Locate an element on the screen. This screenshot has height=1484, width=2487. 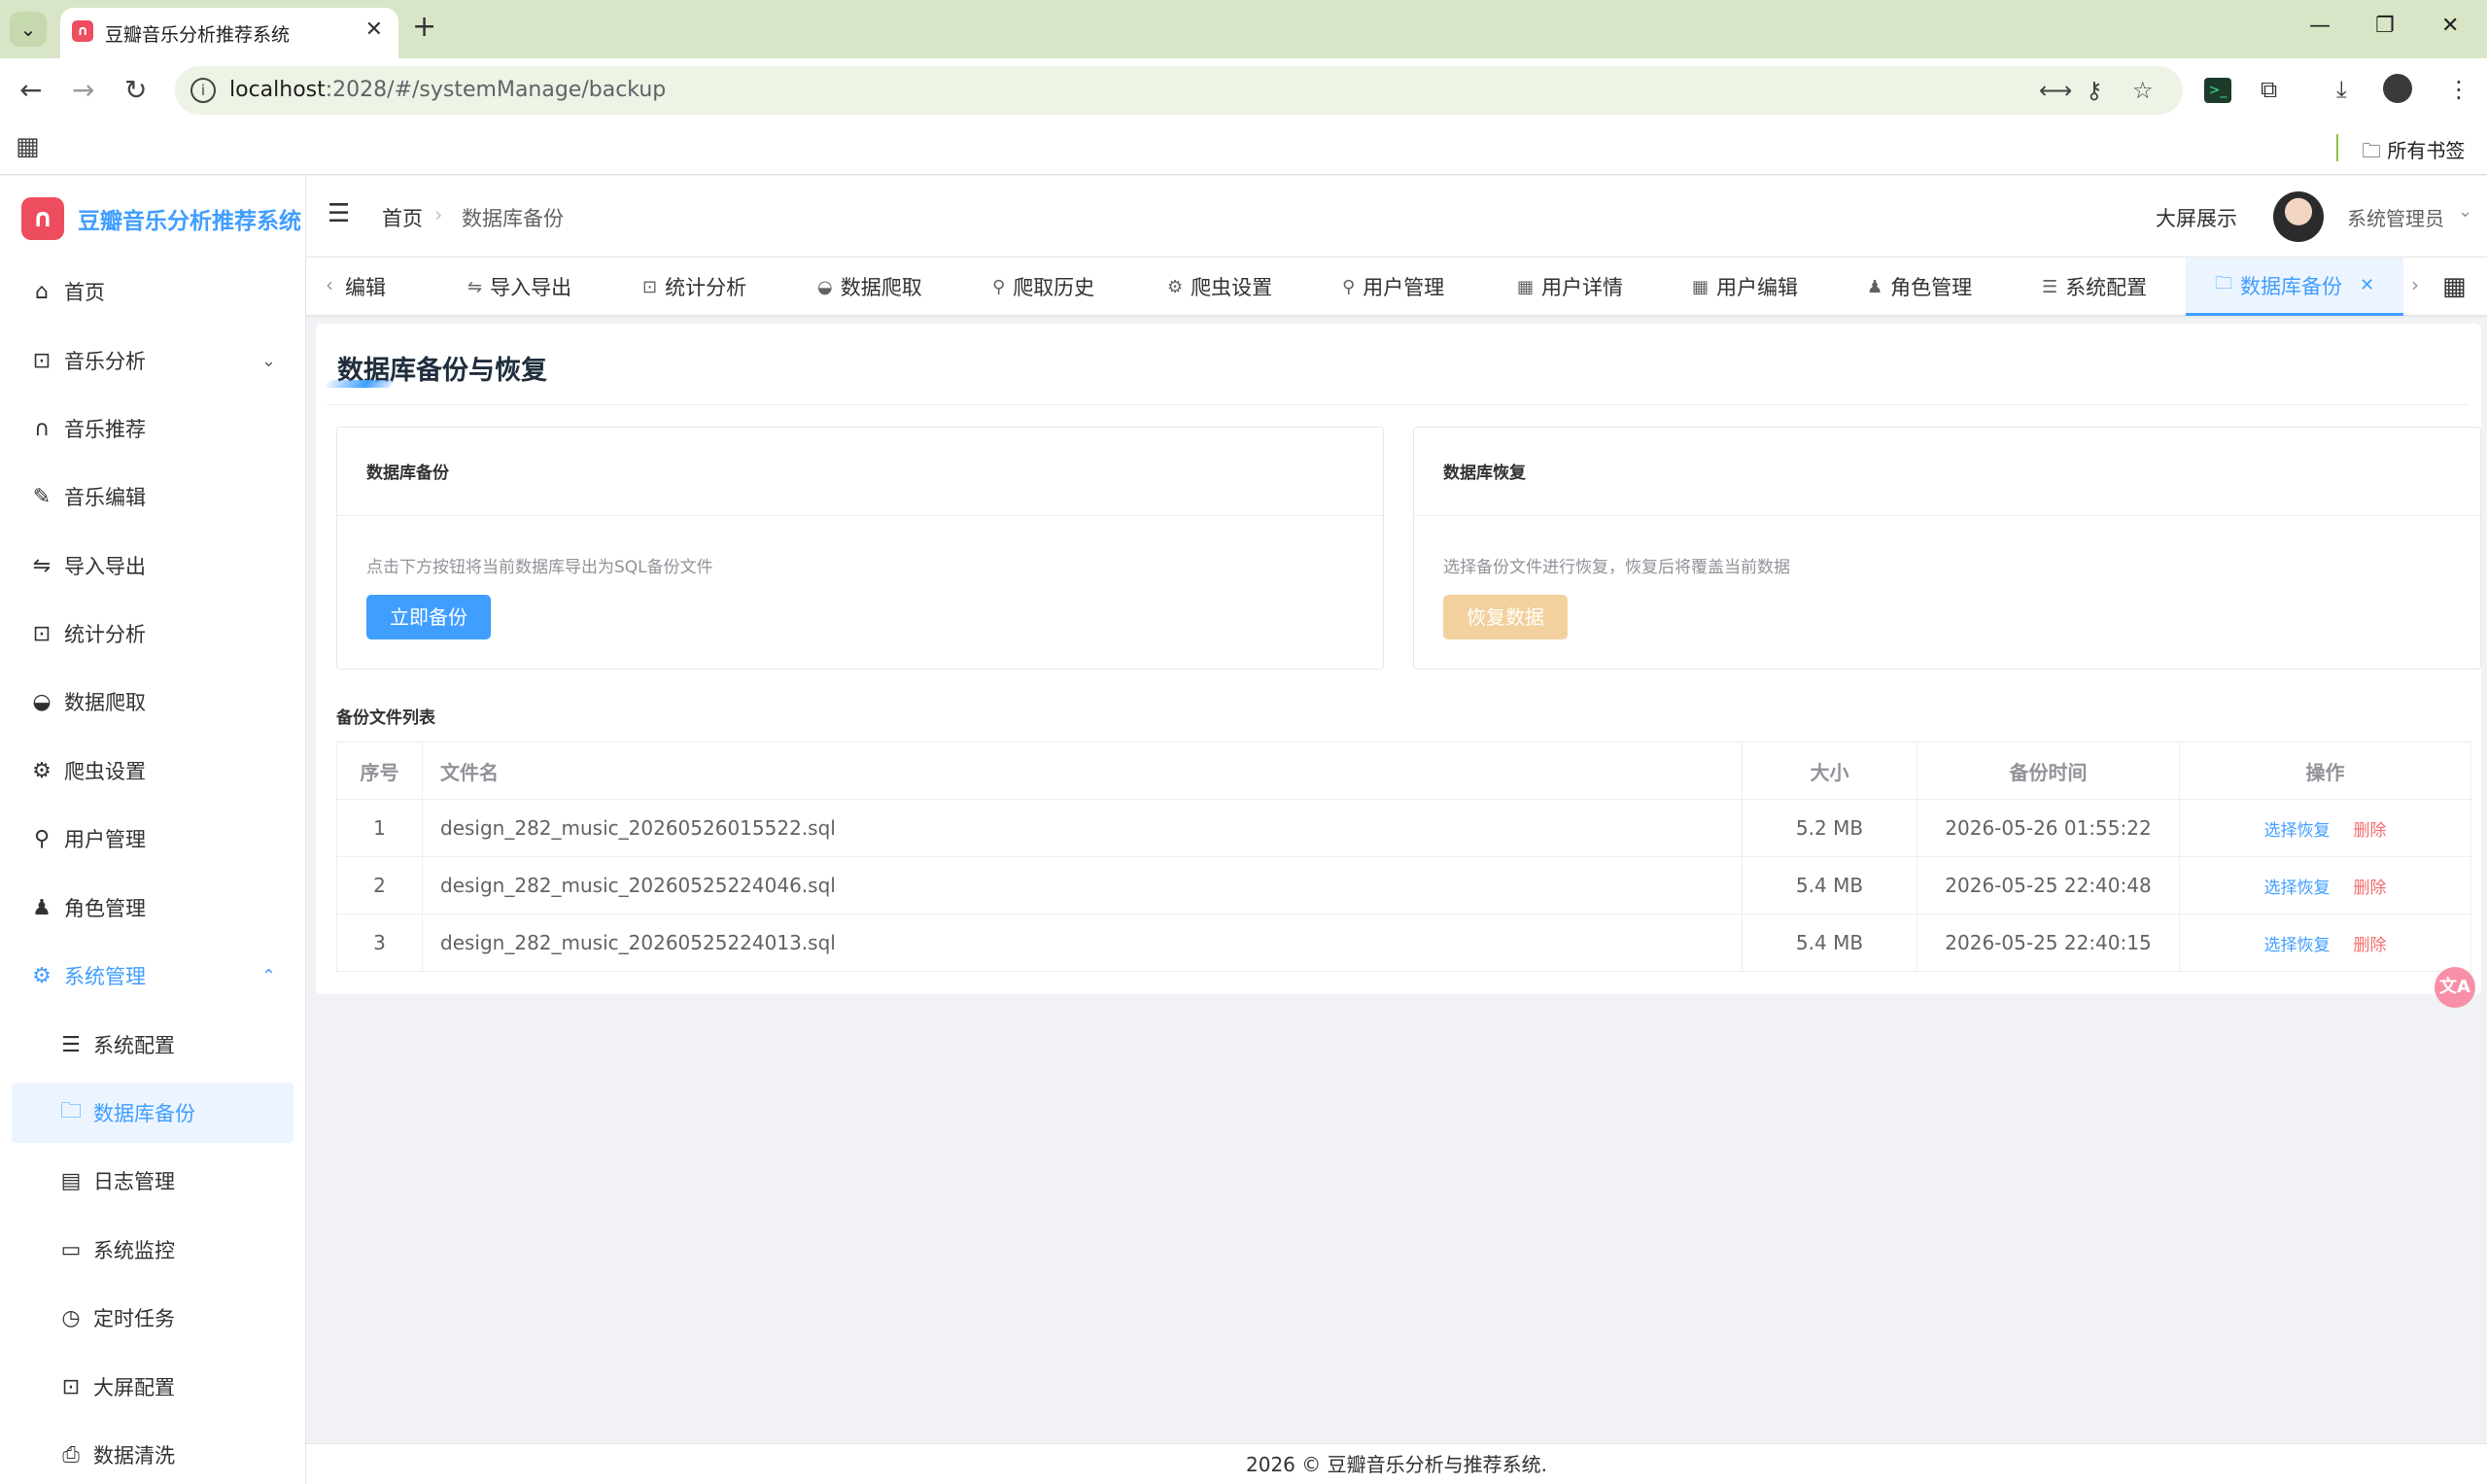
sidebar-item-users: ⚲ 用户管理 is located at coordinates (153, 839).